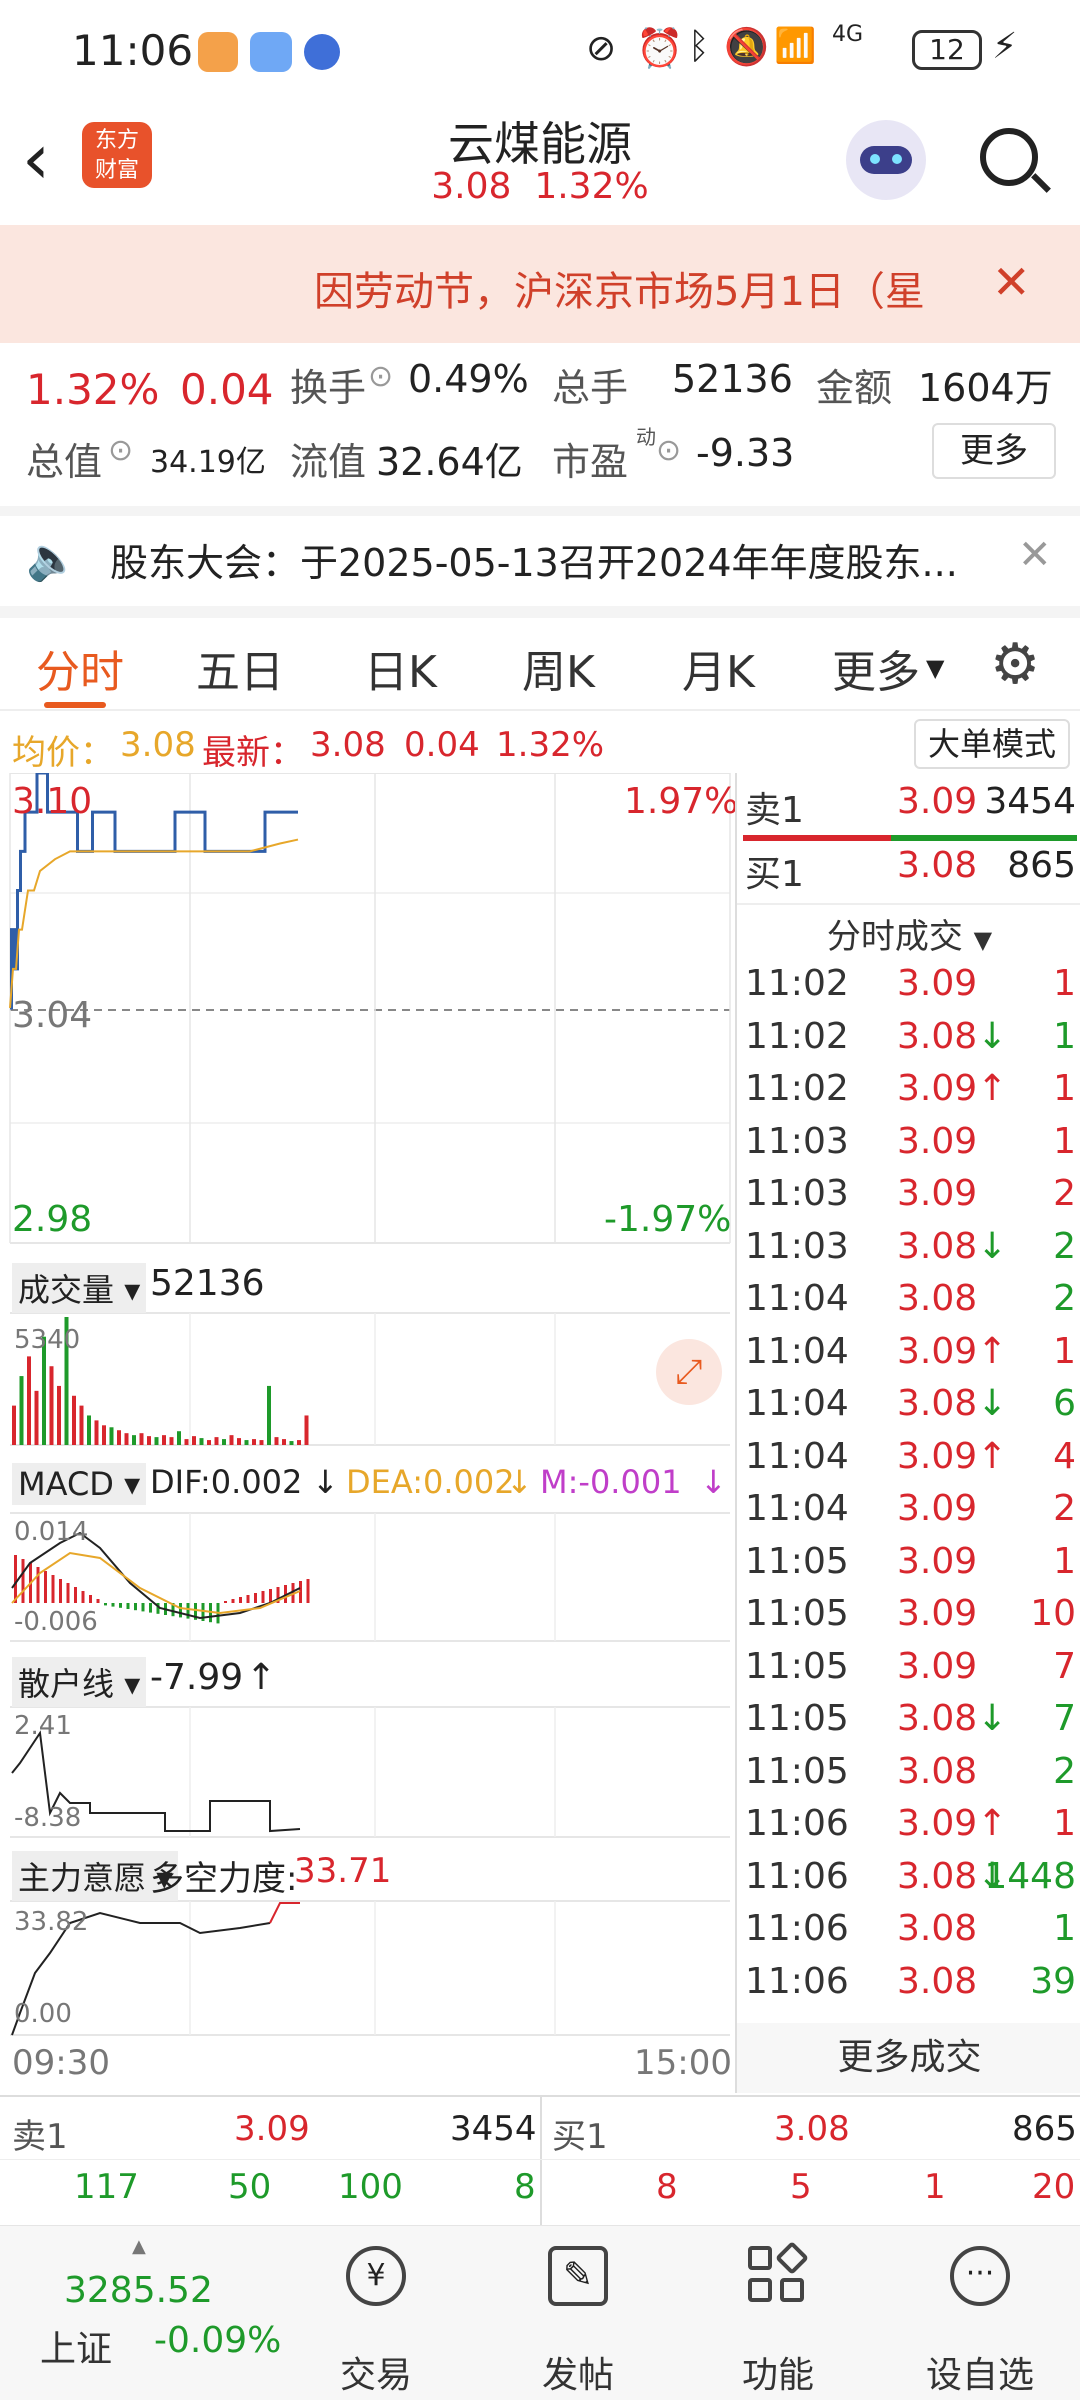  I want to click on mktcap-label: 总值, so click(64, 462).